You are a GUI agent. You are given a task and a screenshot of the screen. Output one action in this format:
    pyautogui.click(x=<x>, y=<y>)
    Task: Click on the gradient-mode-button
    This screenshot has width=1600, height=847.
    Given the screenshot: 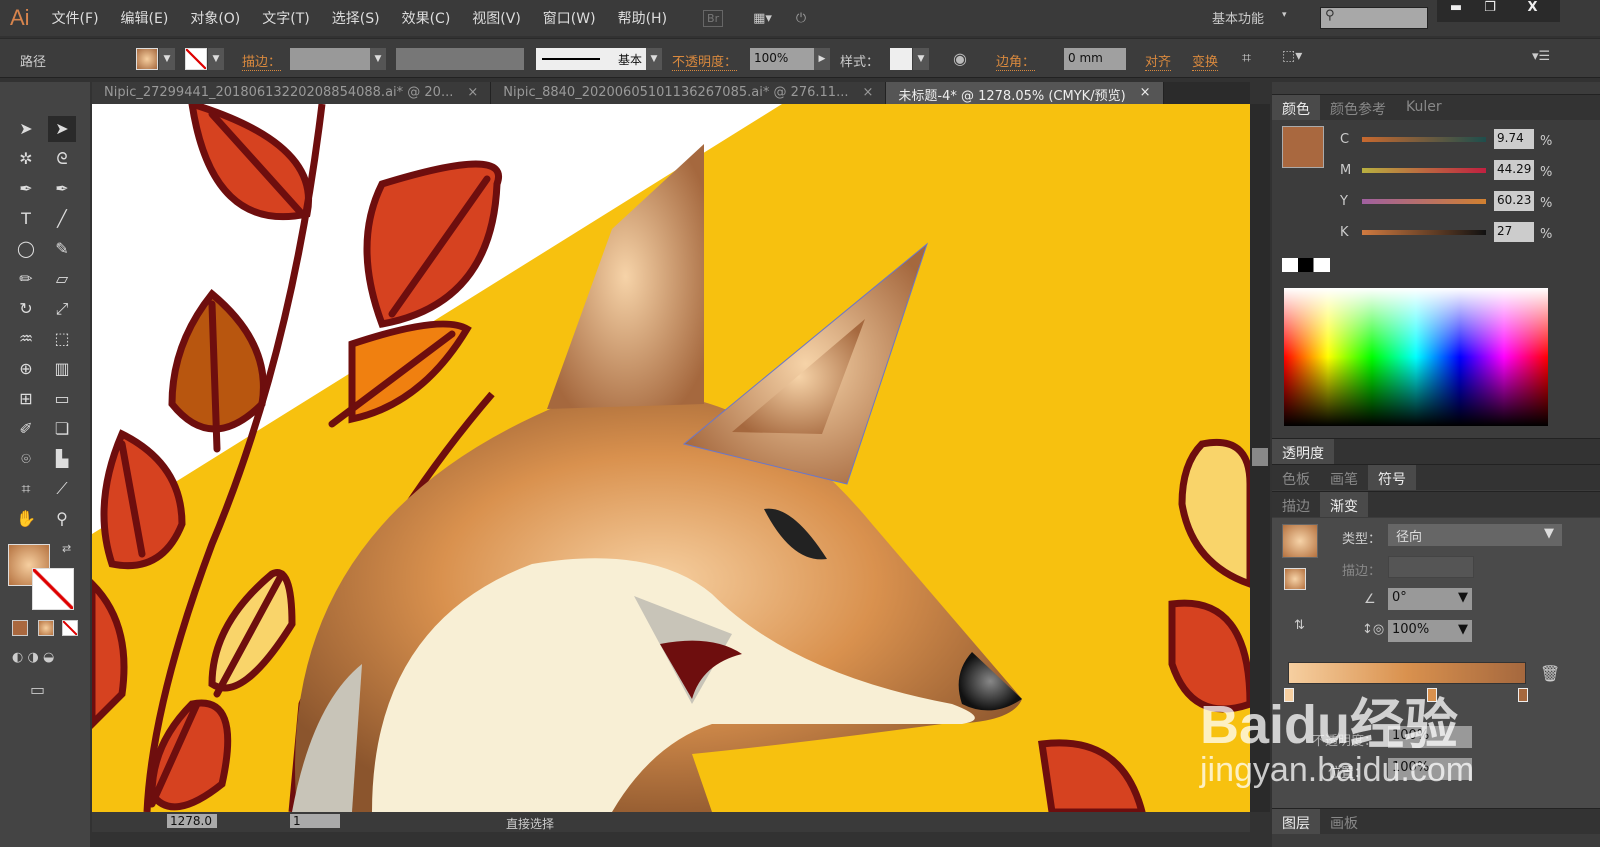 What is the action you would take?
    pyautogui.click(x=46, y=628)
    